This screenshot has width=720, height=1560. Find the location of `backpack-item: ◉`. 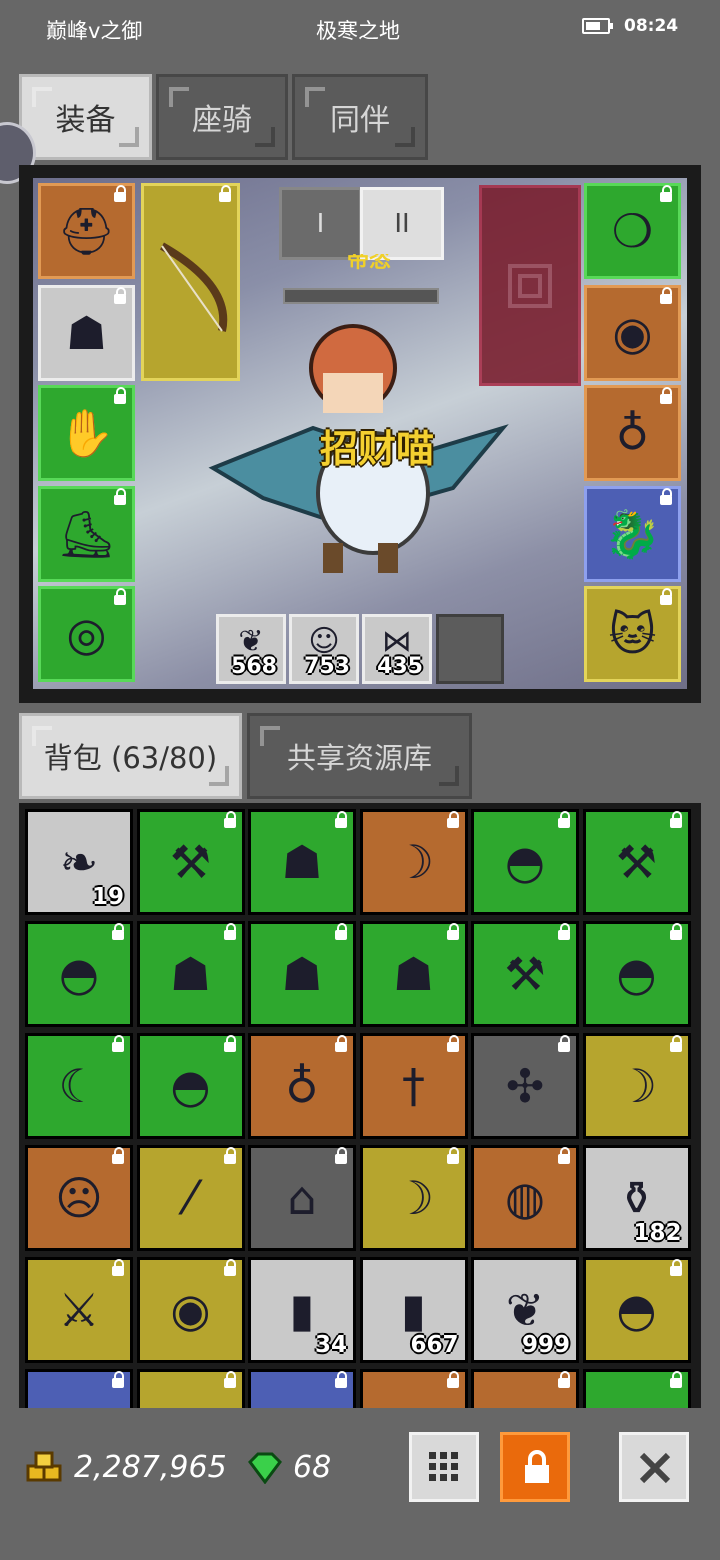

backpack-item: ◉ is located at coordinates (190, 1310).